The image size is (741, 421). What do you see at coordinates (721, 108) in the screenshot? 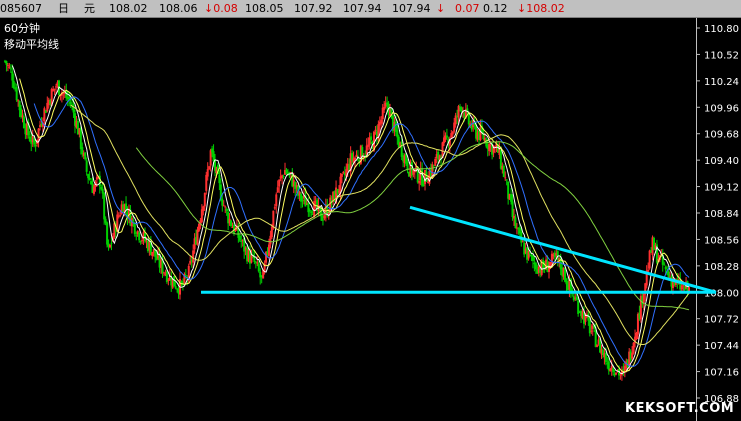
I see `y-tick-label: 109.96` at bounding box center [721, 108].